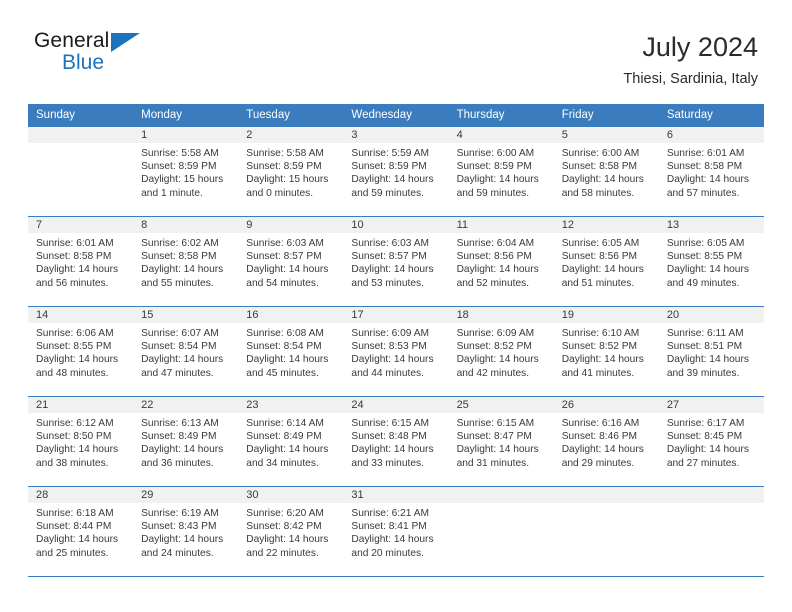  I want to click on sunrise-time: Sunrise: 6:05 AM, so click(705, 243).